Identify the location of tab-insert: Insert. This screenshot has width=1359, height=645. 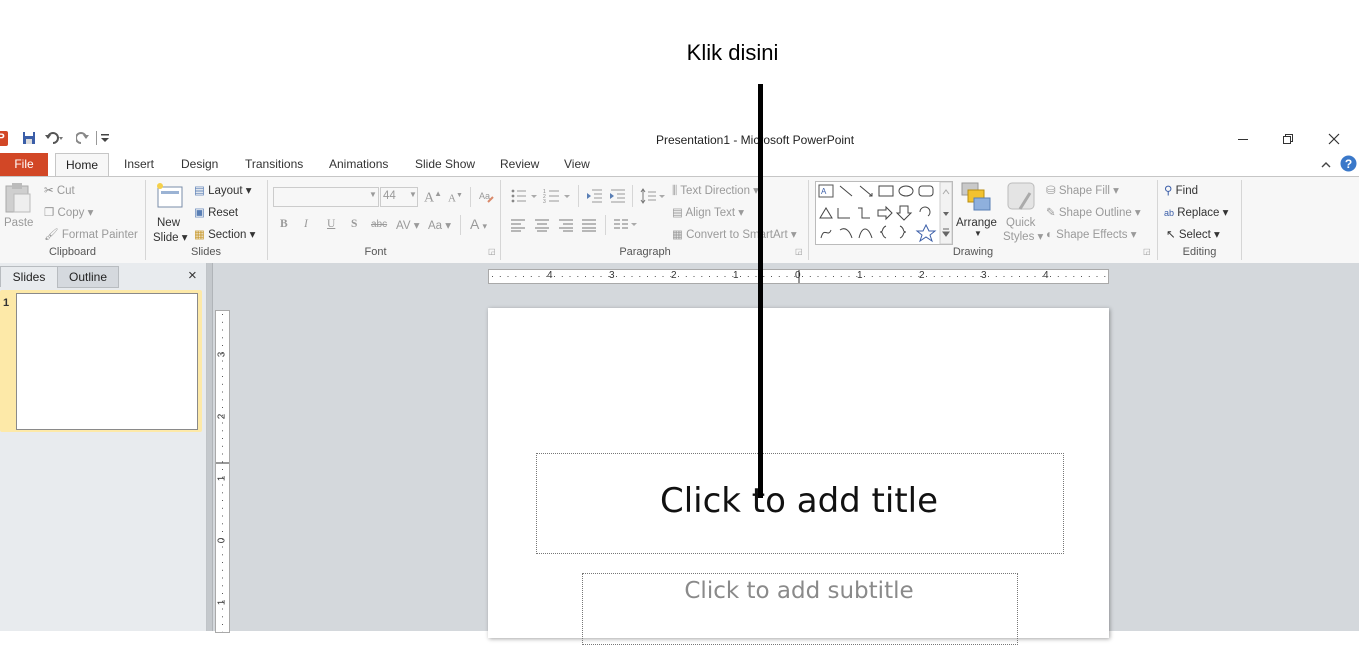
(139, 164).